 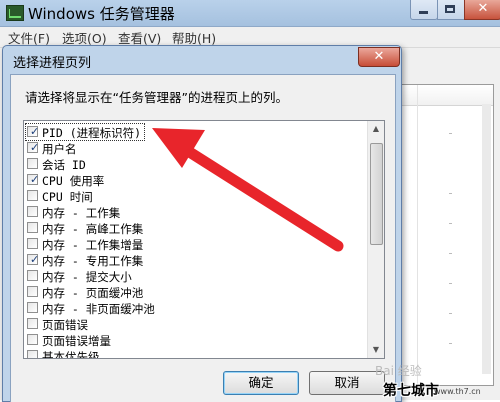 I want to click on minimize-icon, so click(x=423, y=12).